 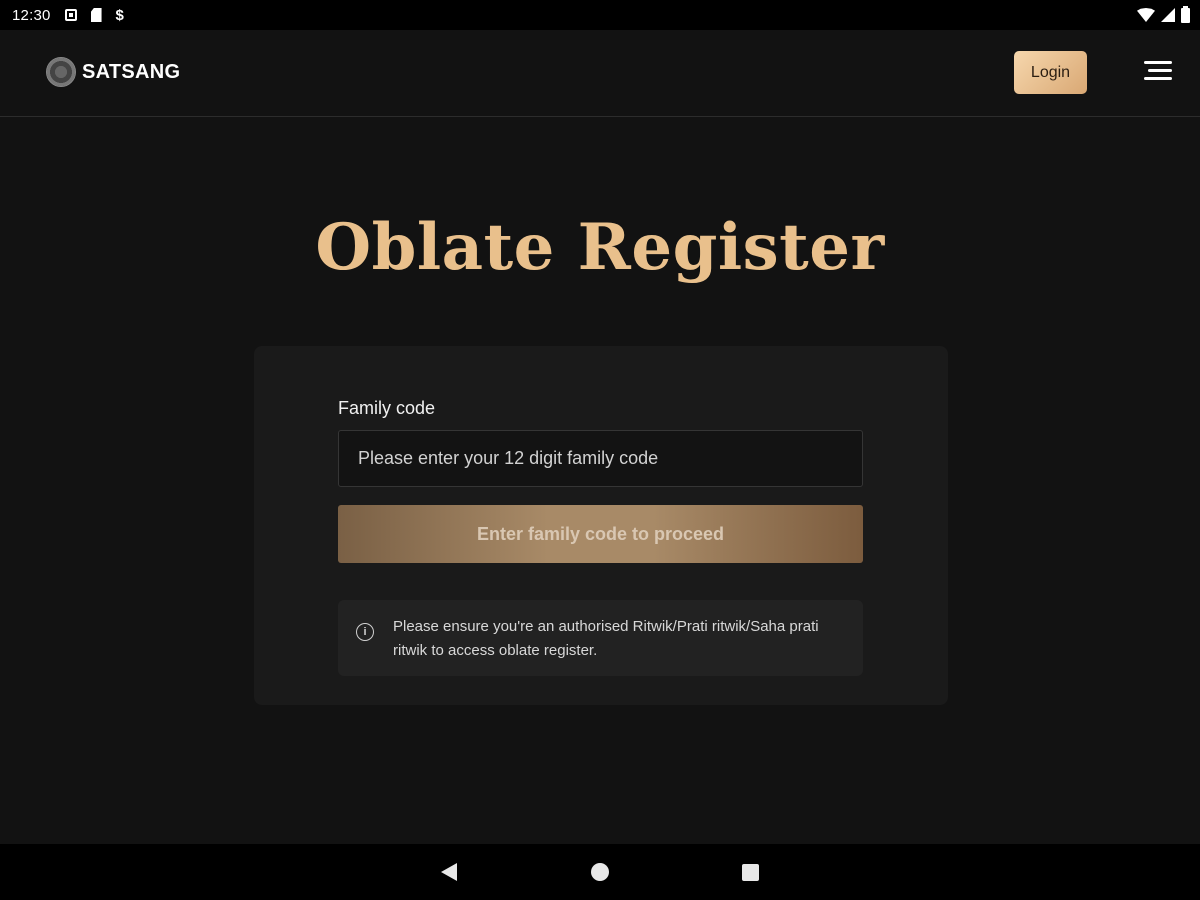 I want to click on app-header: SATSANG Login, so click(x=600, y=73).